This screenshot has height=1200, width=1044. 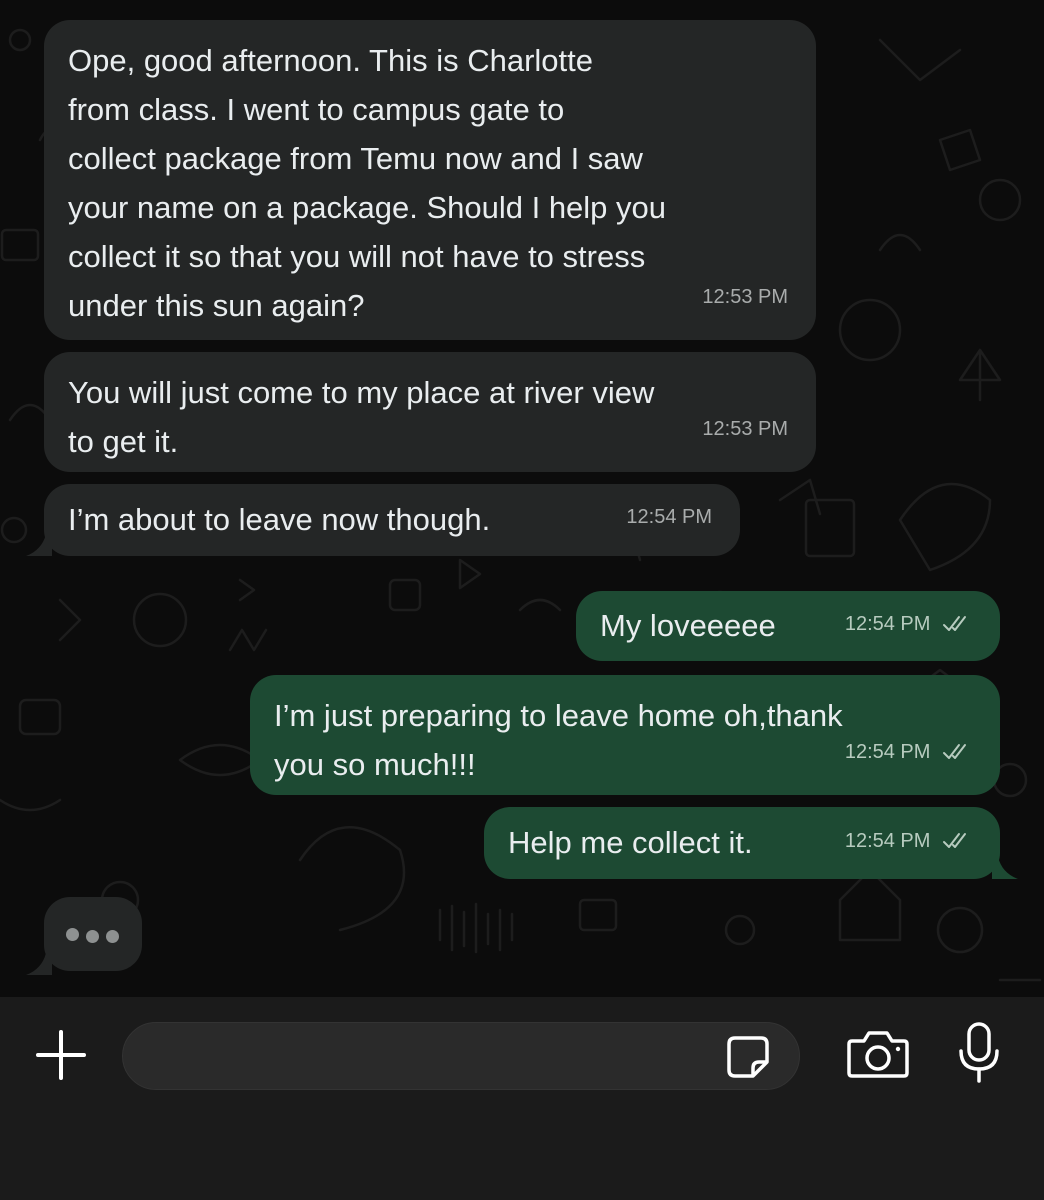 I want to click on sticker-icon, so click(x=748, y=1057).